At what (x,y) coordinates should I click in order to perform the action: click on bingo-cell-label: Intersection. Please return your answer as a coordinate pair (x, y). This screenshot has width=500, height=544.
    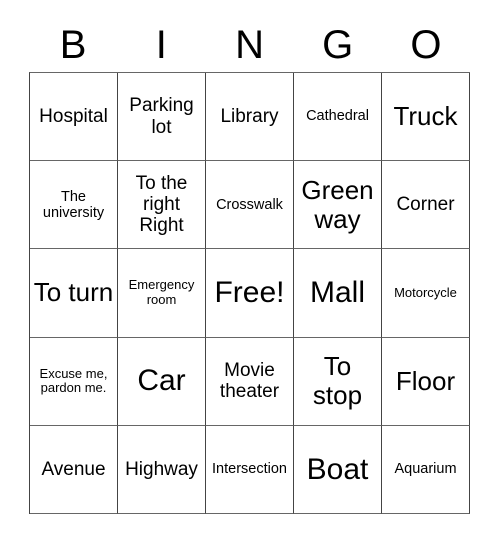
    Looking at the image, I should click on (249, 469).